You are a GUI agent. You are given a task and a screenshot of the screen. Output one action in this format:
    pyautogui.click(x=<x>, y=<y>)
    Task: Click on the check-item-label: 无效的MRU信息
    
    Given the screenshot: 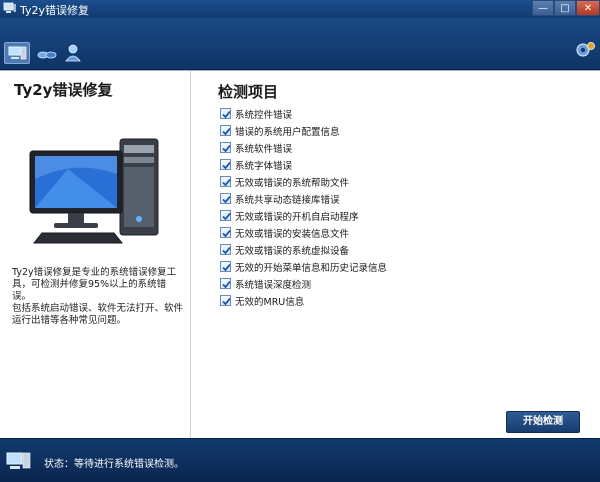 What is the action you would take?
    pyautogui.click(x=270, y=302)
    